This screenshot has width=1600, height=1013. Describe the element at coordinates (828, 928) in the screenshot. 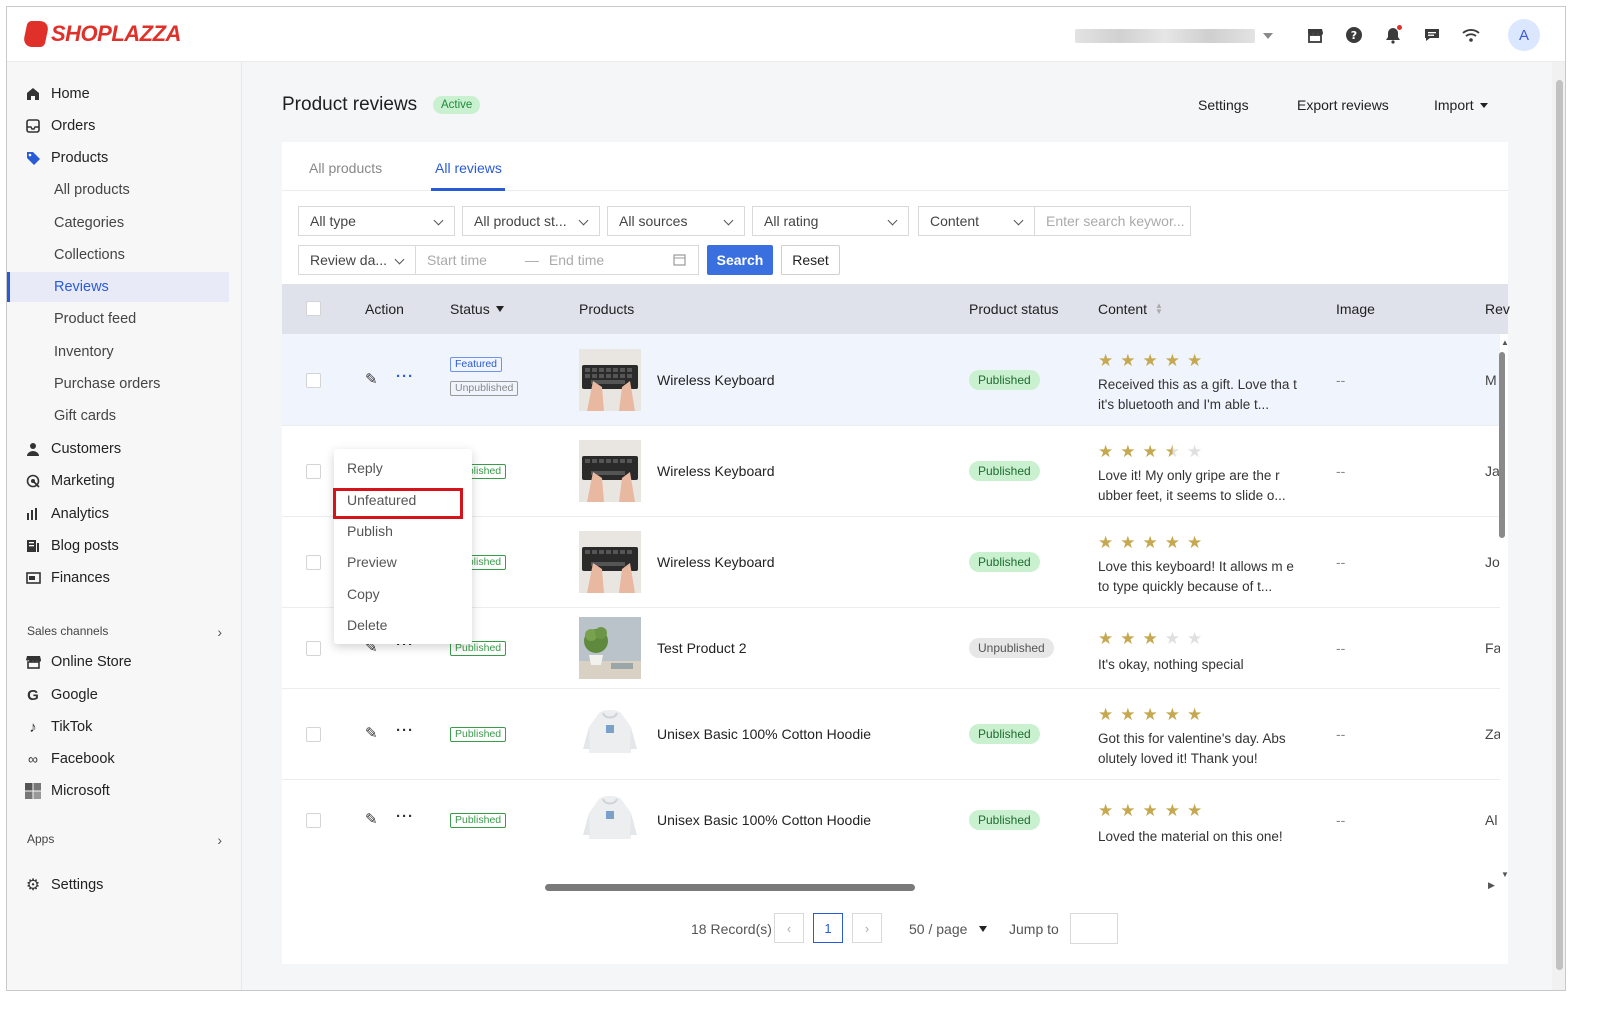

I see `page-number-button: 1` at that location.